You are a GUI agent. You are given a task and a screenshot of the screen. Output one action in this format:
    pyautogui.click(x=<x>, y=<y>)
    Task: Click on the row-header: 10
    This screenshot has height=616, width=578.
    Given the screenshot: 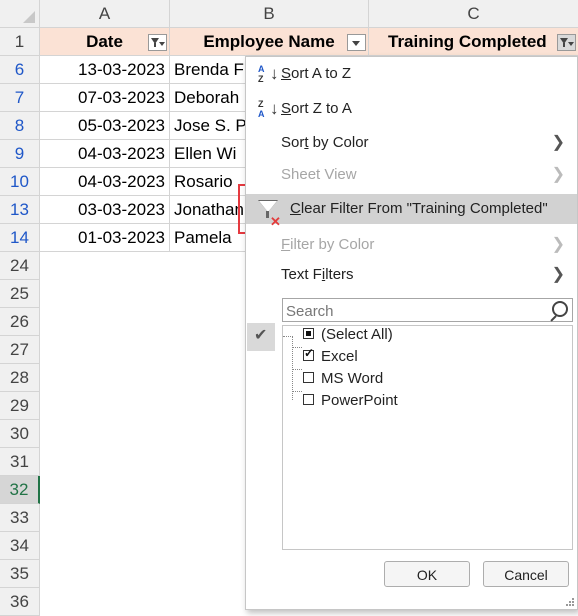 What is the action you would take?
    pyautogui.click(x=20, y=182)
    